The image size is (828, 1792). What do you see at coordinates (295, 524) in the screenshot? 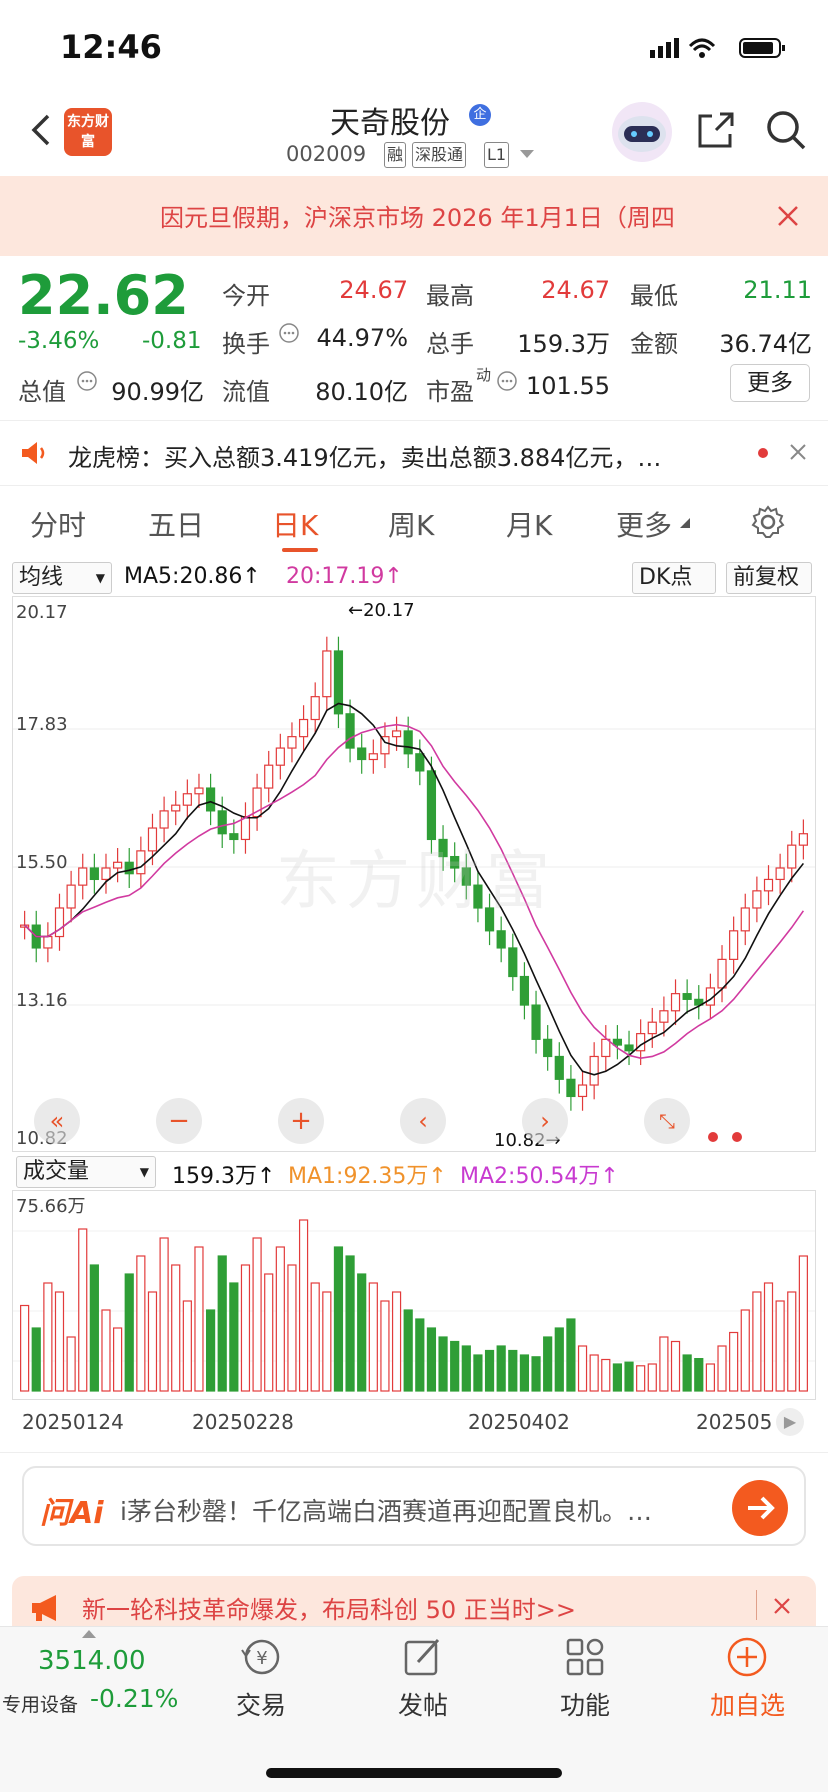
I see `tab-daily-k: 日K` at bounding box center [295, 524].